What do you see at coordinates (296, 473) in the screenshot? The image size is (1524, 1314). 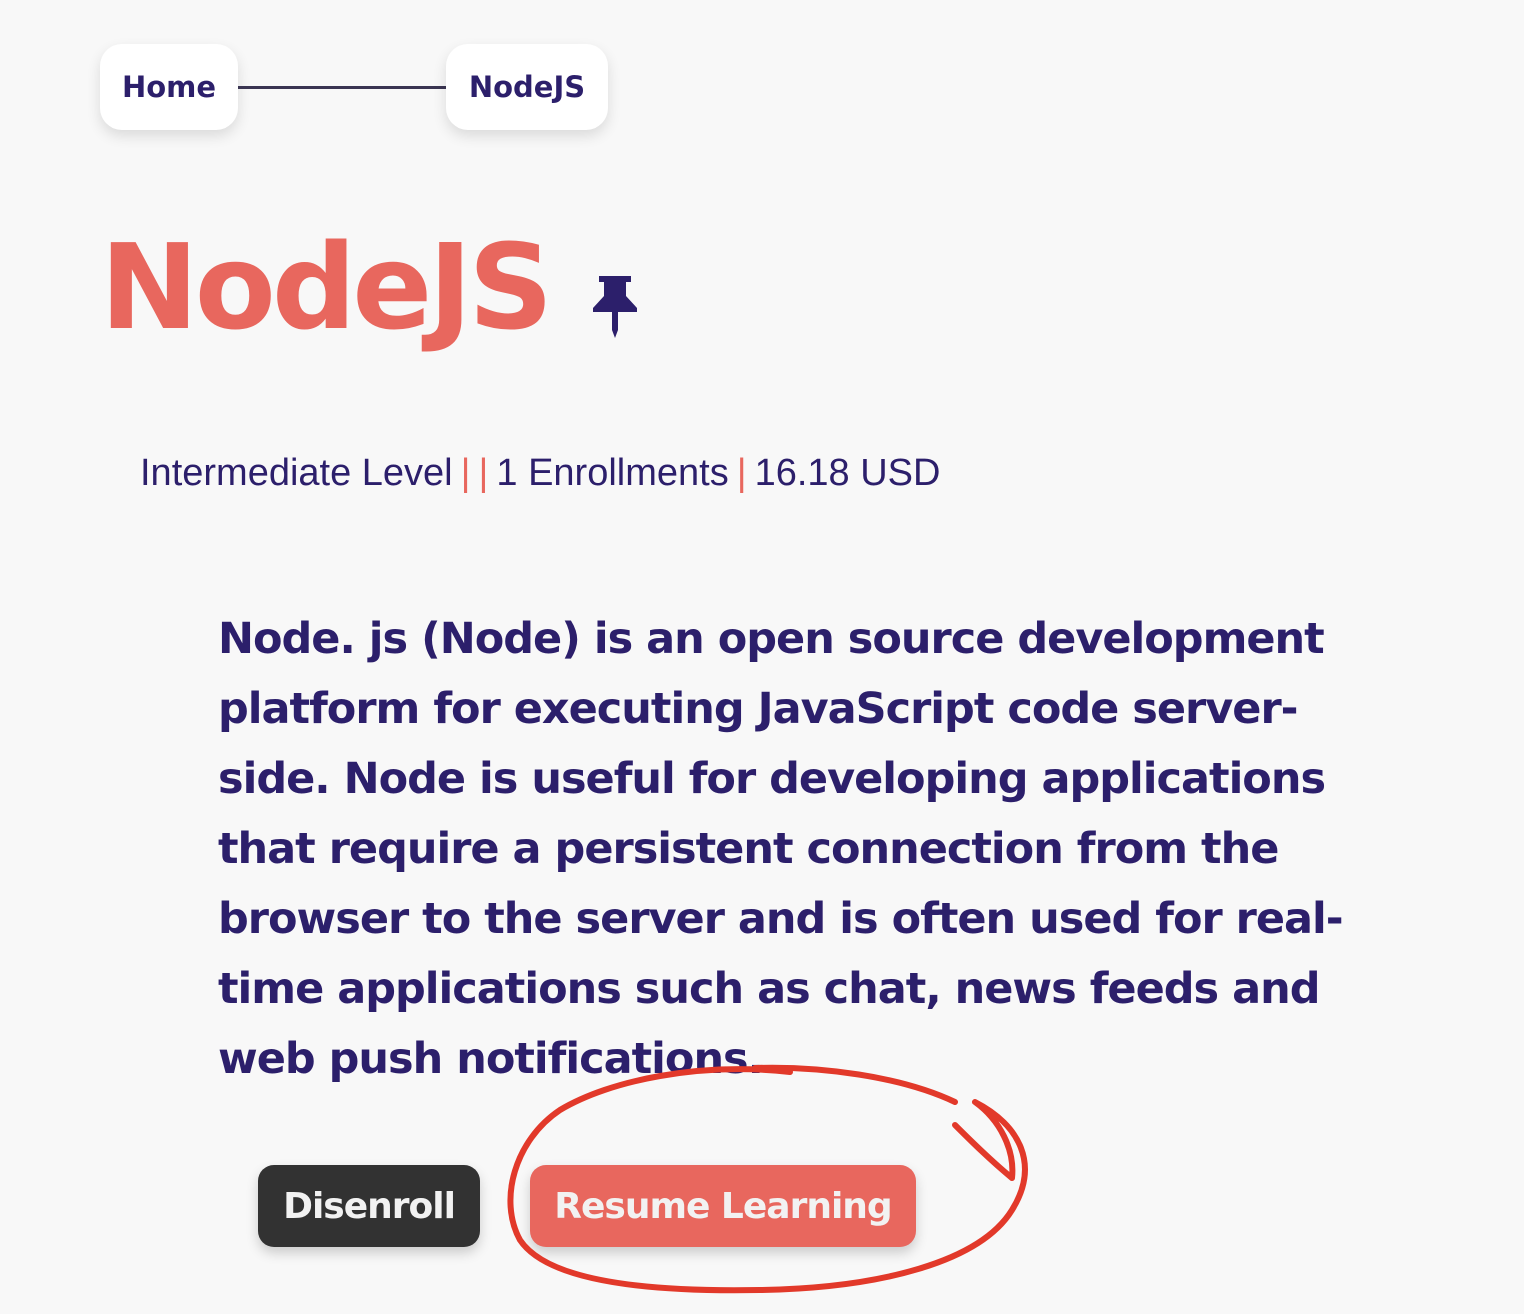 I see `course-level: Intermediate Level` at bounding box center [296, 473].